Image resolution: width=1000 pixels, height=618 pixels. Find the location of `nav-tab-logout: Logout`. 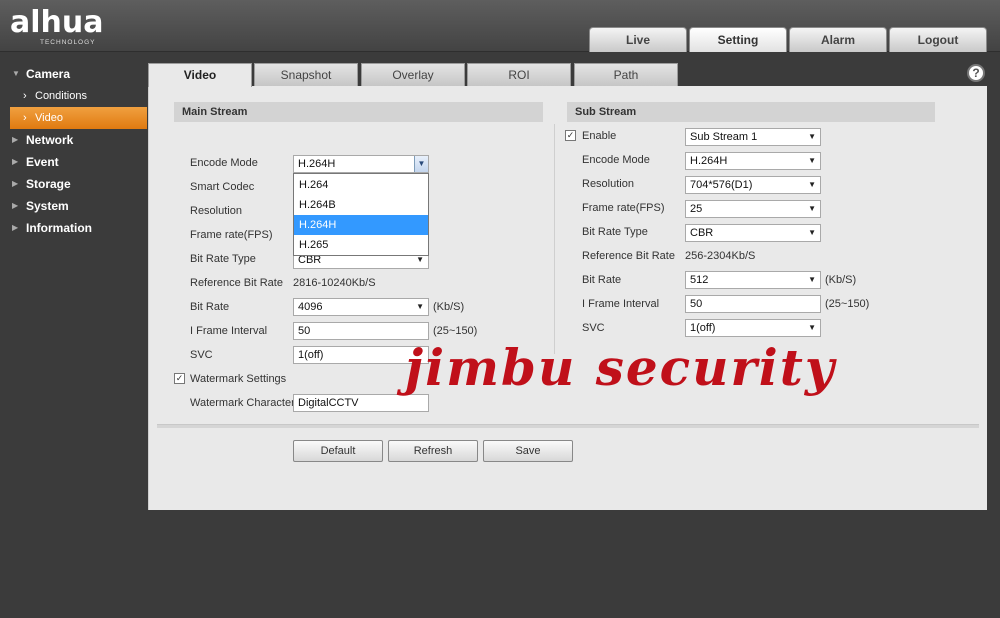

nav-tab-logout: Logout is located at coordinates (938, 39).